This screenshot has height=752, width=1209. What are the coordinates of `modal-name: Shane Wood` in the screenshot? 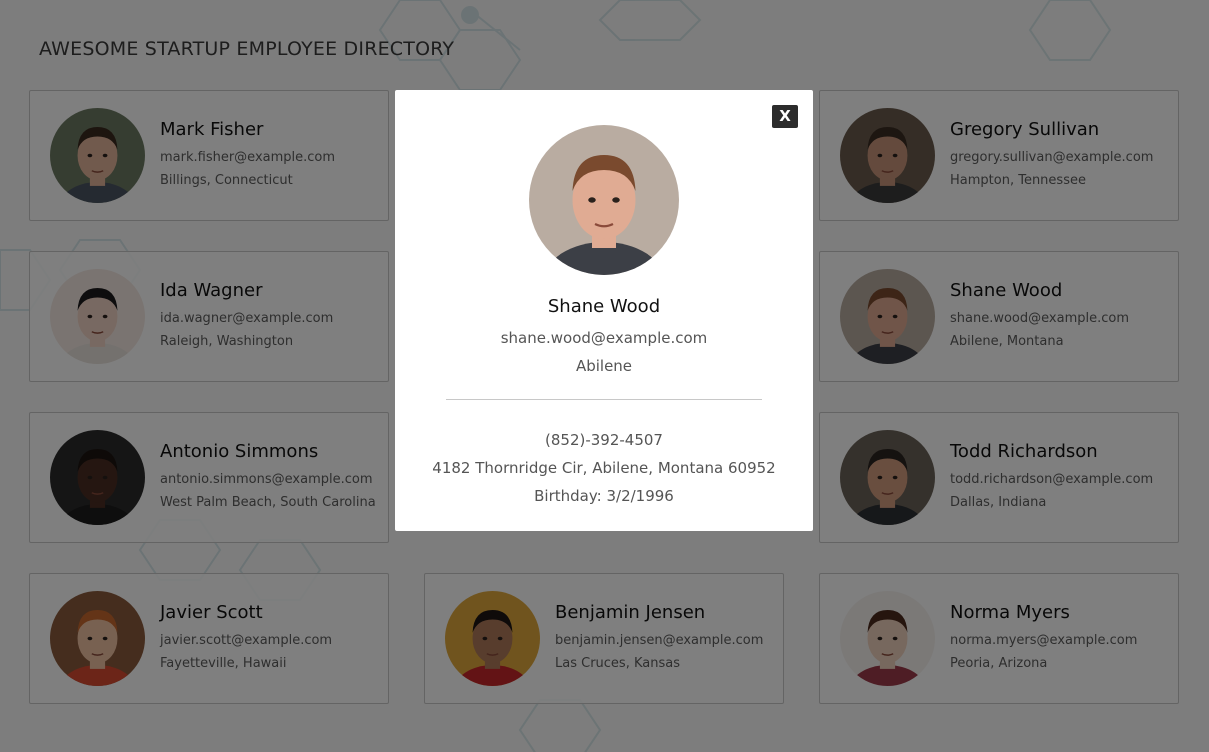 It's located at (604, 306).